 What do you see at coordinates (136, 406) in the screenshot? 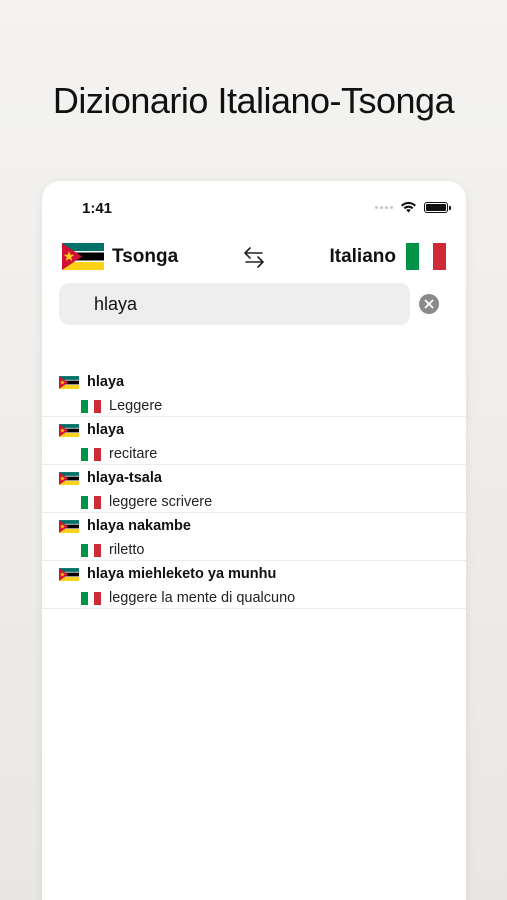
I see `result-translation-text: Leggere` at bounding box center [136, 406].